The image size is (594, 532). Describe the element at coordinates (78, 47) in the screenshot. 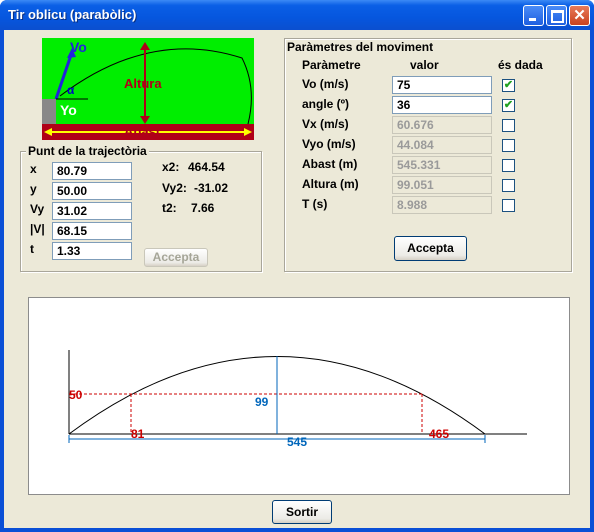

I see `vo-label: Vo` at that location.